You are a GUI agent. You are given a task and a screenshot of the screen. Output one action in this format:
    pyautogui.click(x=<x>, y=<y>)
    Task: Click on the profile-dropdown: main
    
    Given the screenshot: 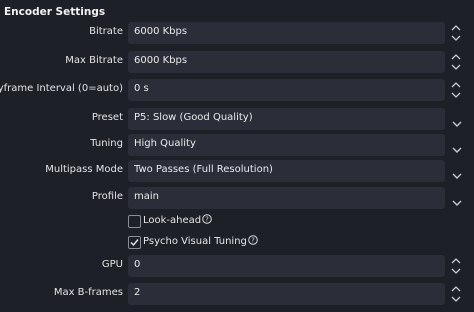 What is the action you would take?
    pyautogui.click(x=286, y=198)
    